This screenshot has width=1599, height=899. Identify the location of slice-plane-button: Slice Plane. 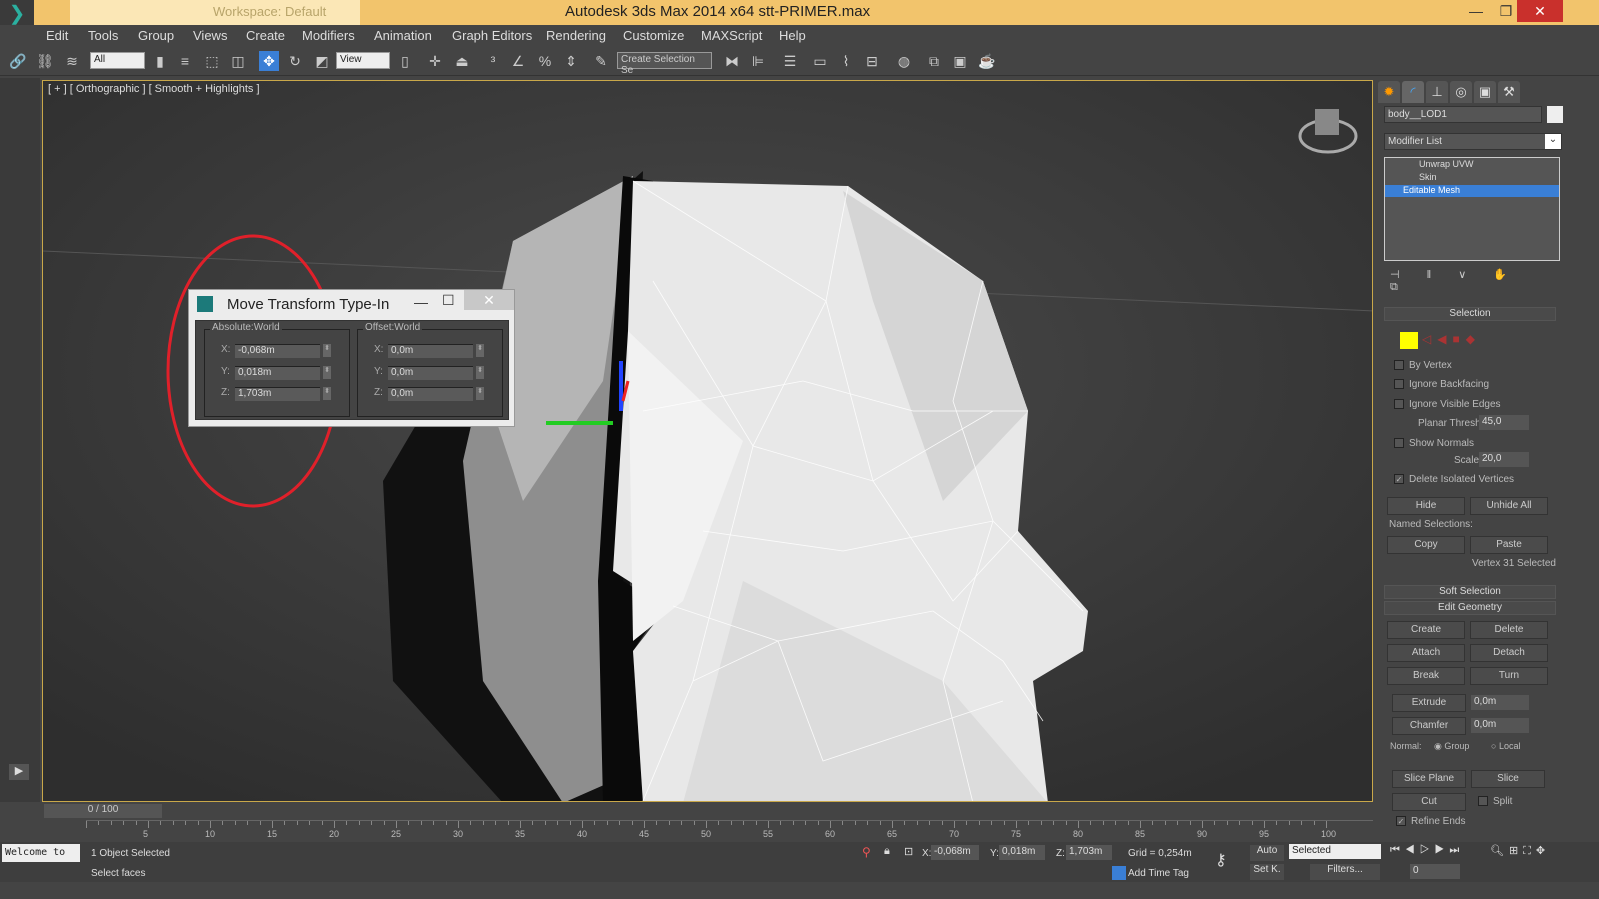
(1429, 779).